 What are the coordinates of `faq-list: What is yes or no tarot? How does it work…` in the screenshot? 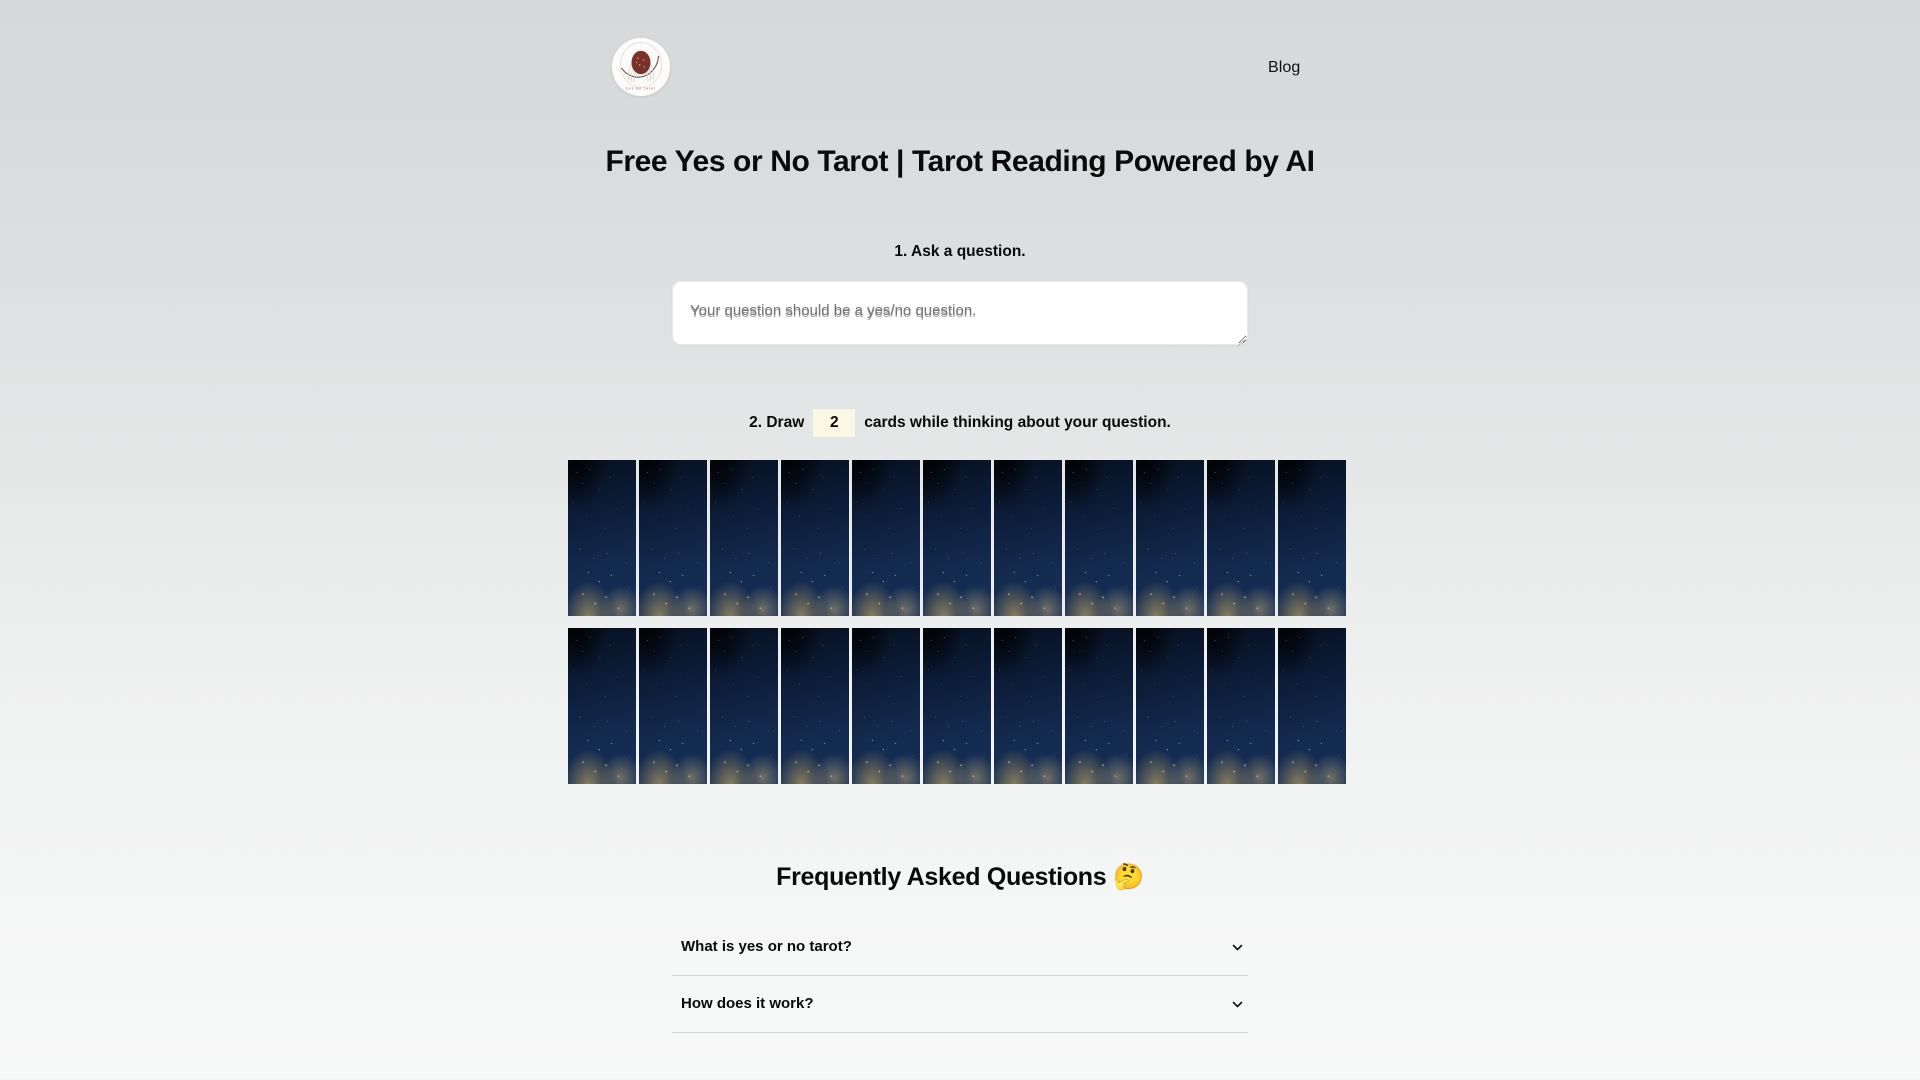 It's located at (960, 976).